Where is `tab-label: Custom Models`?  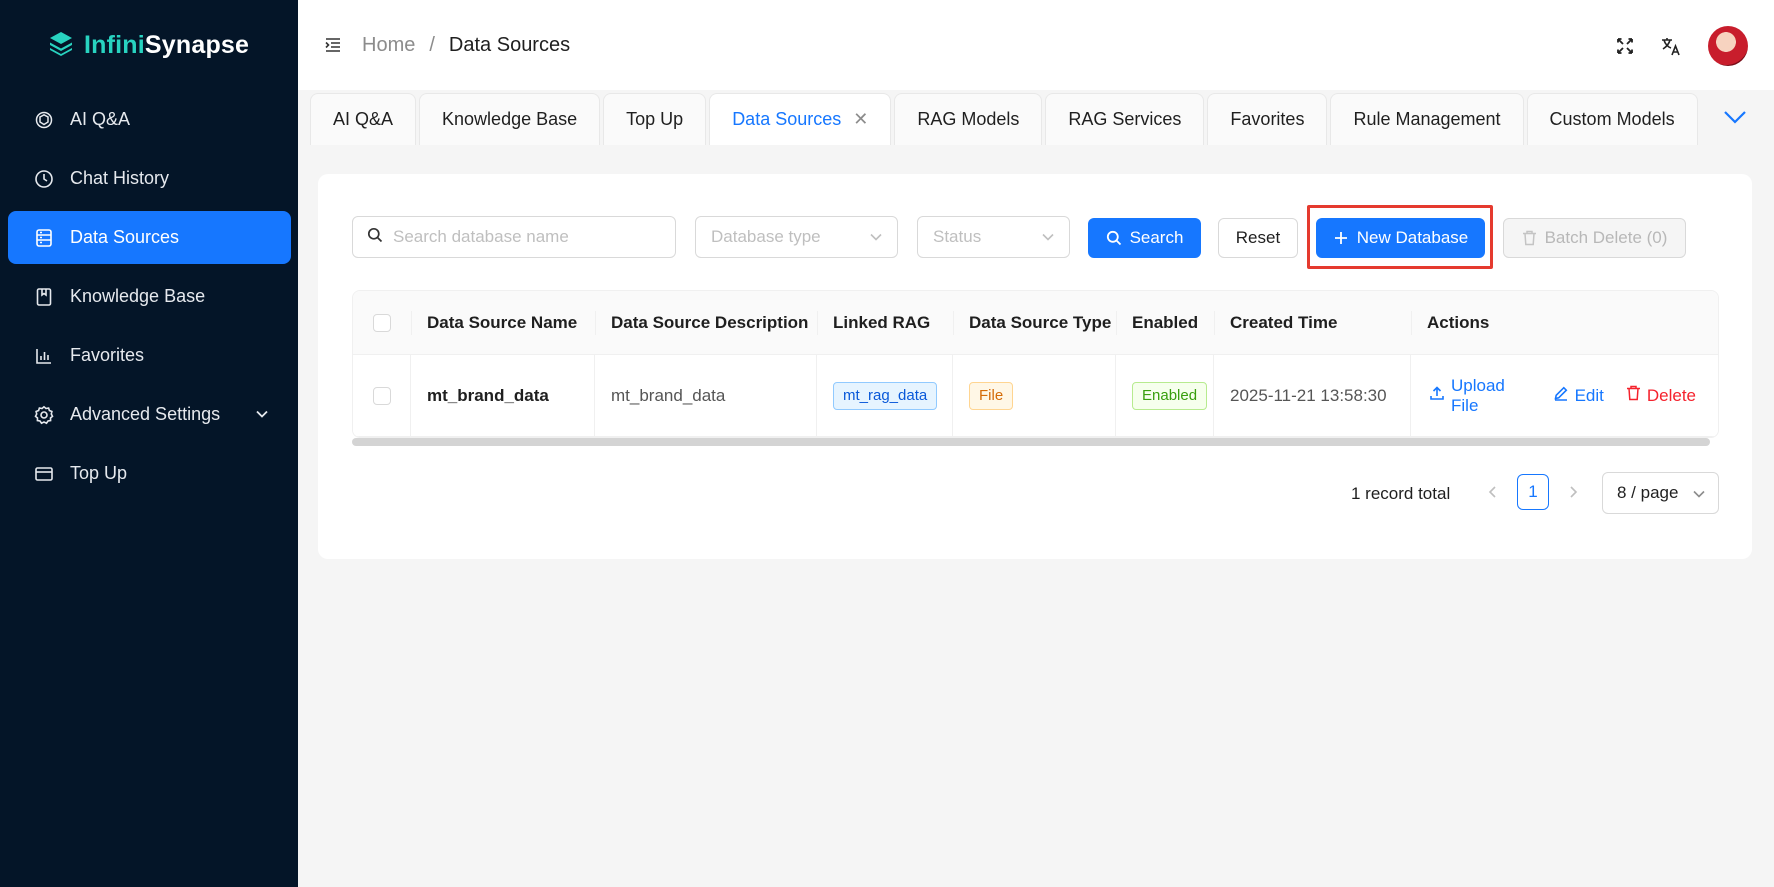 tab-label: Custom Models is located at coordinates (1612, 119).